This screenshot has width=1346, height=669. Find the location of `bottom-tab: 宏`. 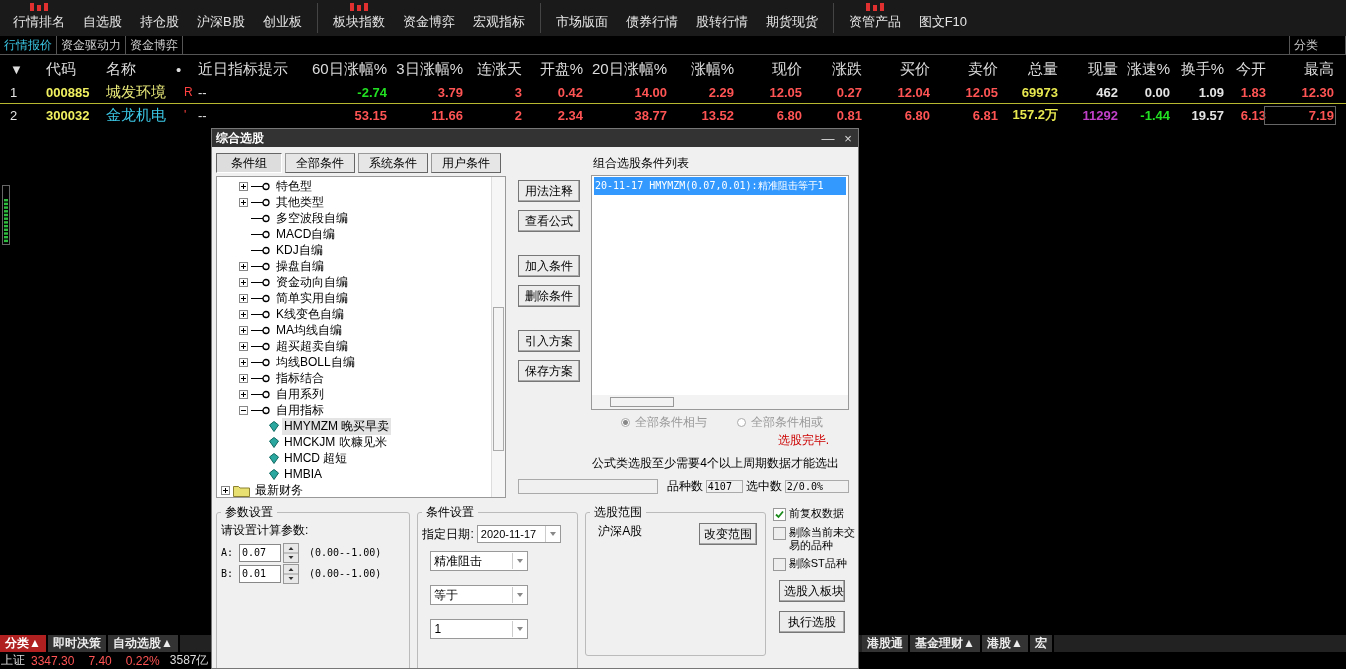

bottom-tab: 宏 is located at coordinates (1041, 643).